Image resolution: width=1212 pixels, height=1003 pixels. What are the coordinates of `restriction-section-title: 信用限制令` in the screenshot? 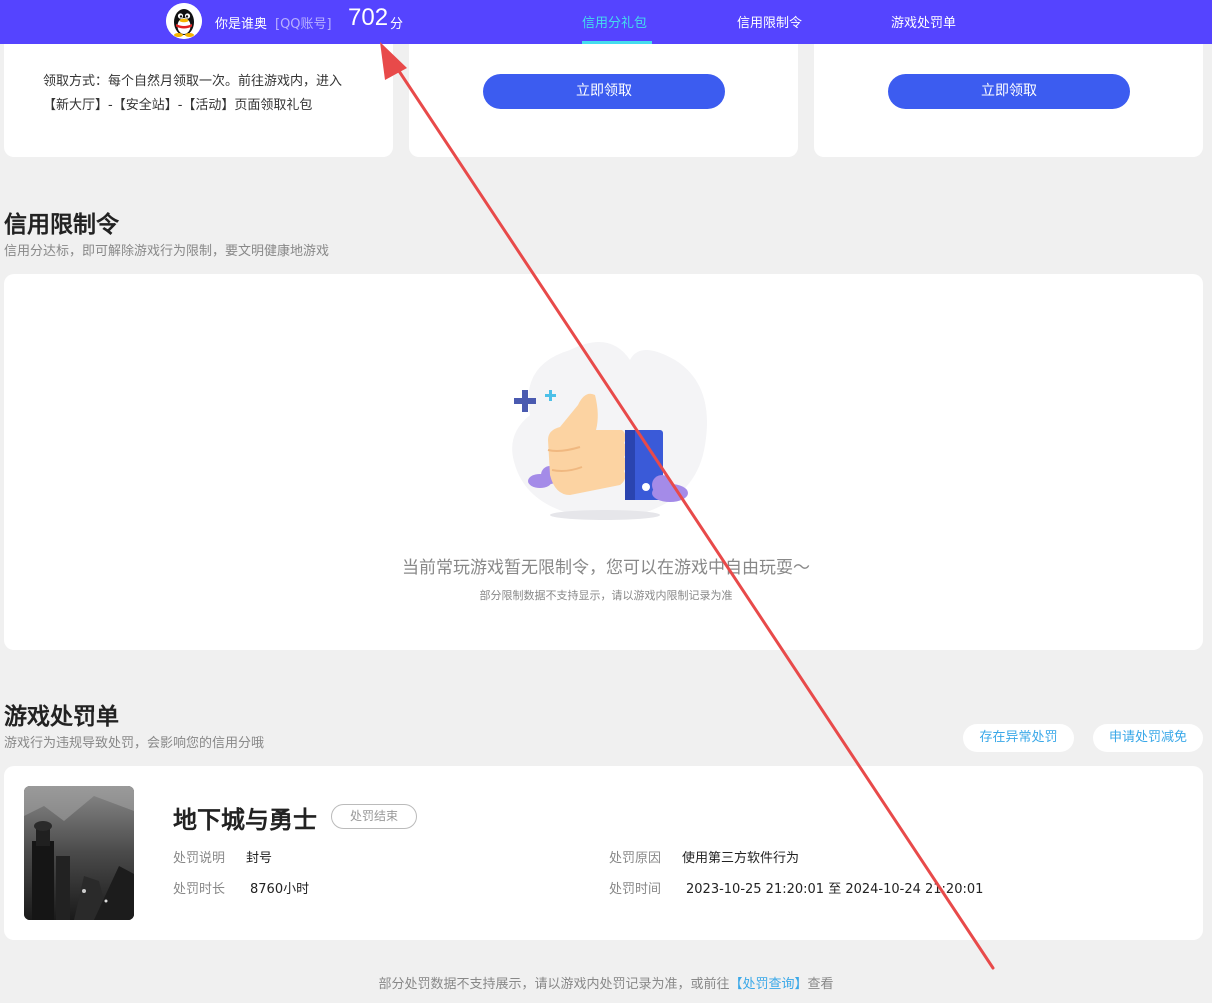 It's located at (61, 225).